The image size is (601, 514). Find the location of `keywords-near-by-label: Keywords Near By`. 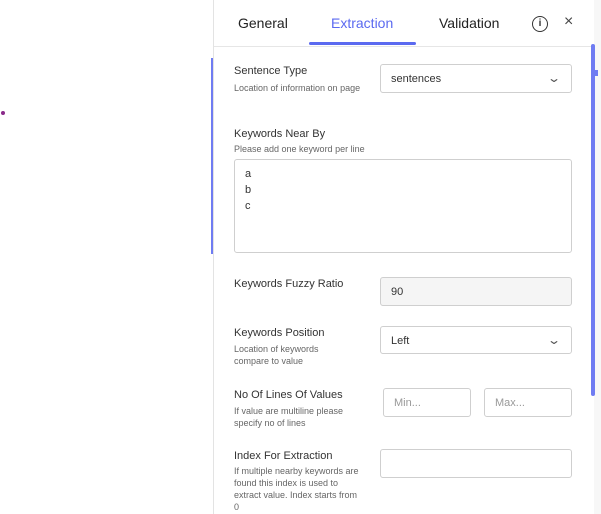

keywords-near-by-label: Keywords Near By is located at coordinates (280, 134).